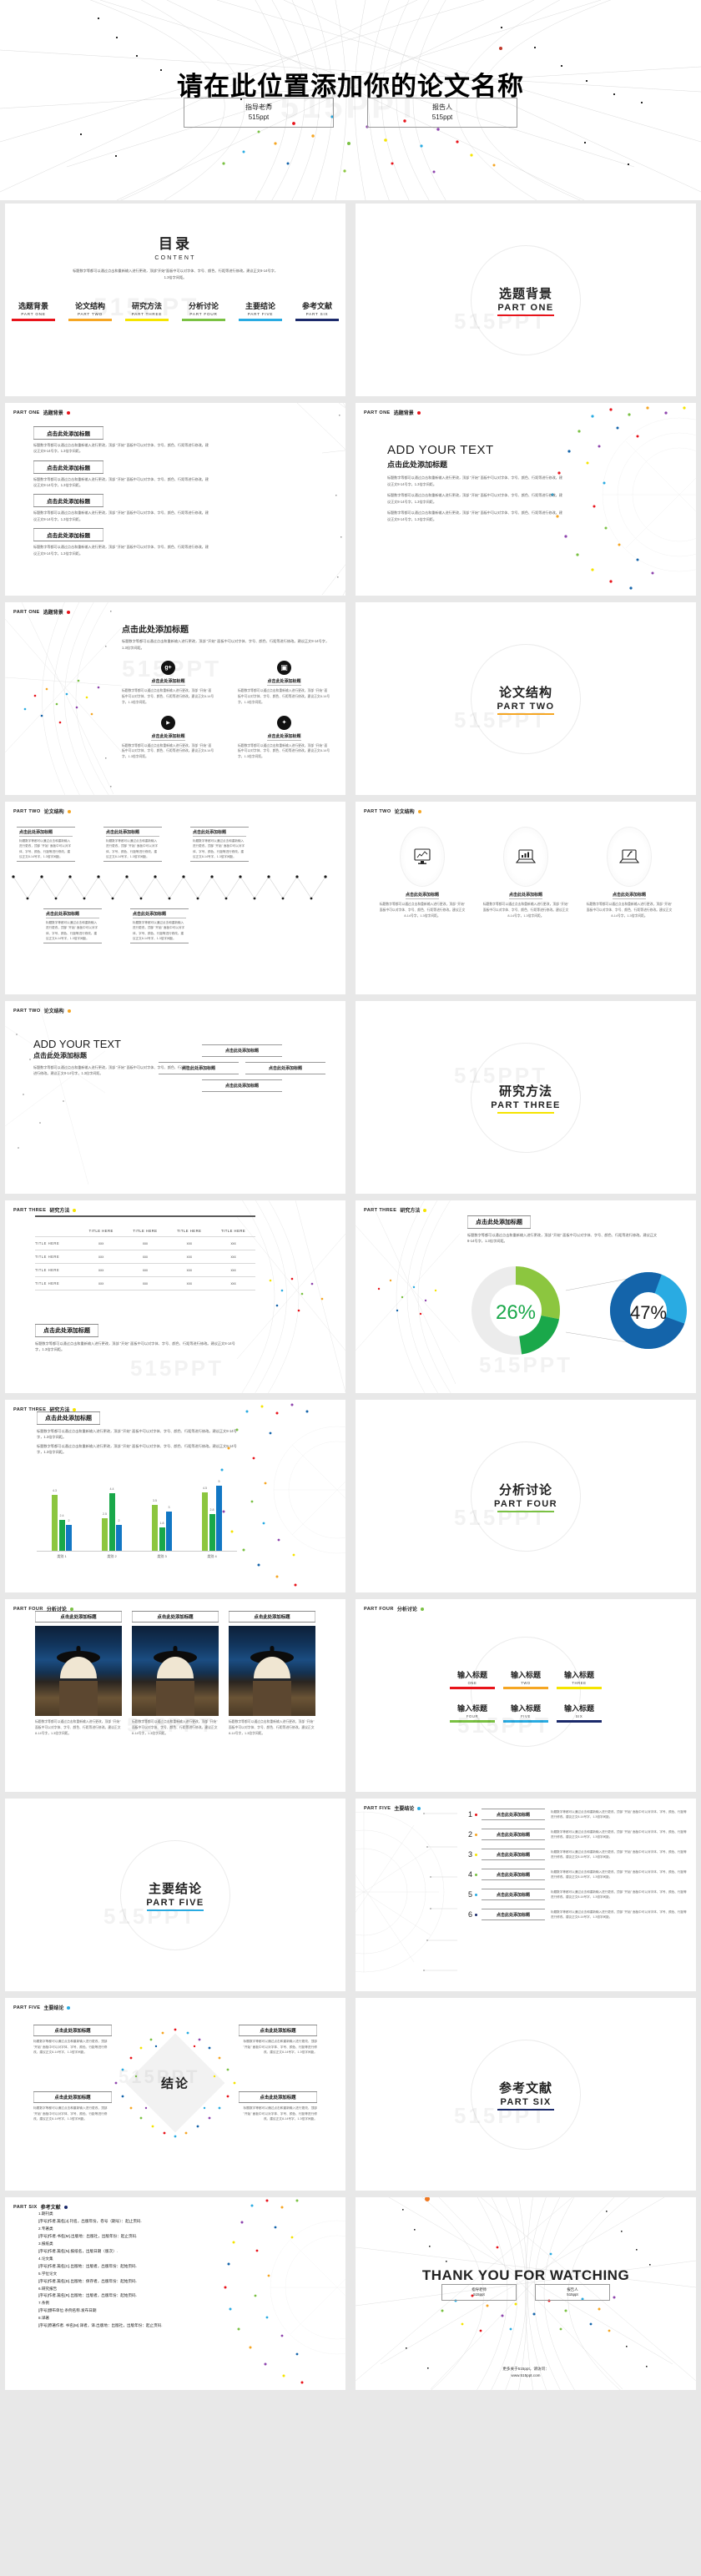 This screenshot has height=2576, width=701. What do you see at coordinates (476, 1814) in the screenshot?
I see `item-dot-icon` at bounding box center [476, 1814].